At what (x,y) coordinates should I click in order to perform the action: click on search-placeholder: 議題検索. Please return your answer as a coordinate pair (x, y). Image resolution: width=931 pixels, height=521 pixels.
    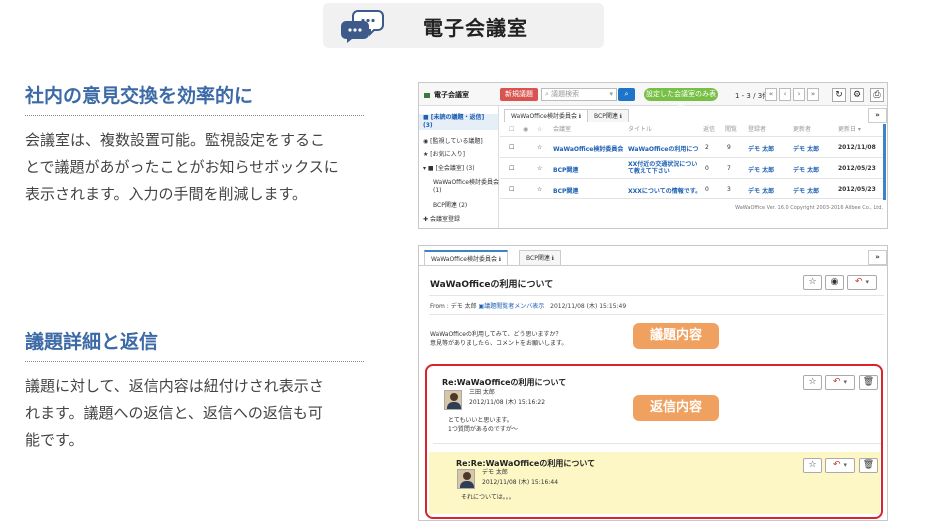
    Looking at the image, I should click on (565, 94).